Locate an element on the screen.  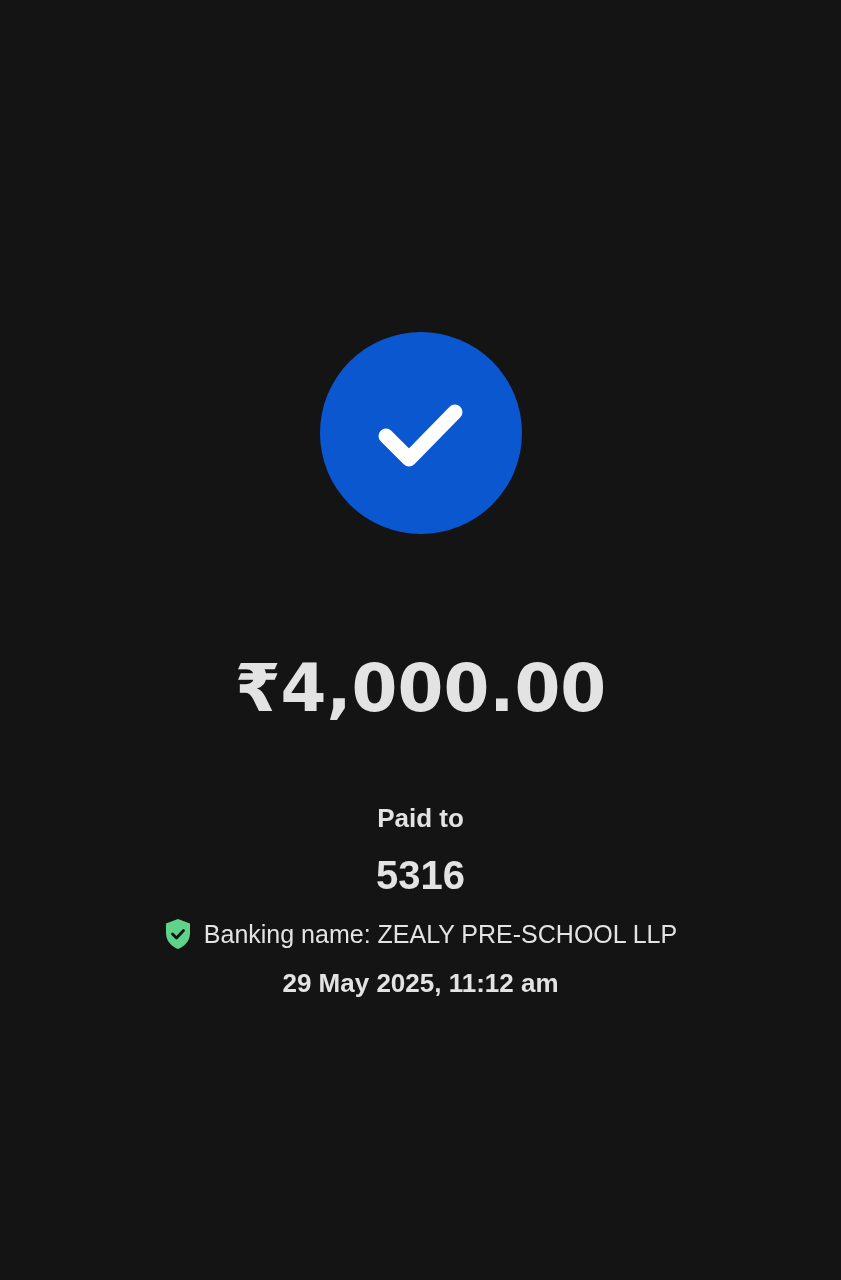
banking-name: Banking name: ZEALY PRE-SCHOOL LLP is located at coordinates (440, 934).